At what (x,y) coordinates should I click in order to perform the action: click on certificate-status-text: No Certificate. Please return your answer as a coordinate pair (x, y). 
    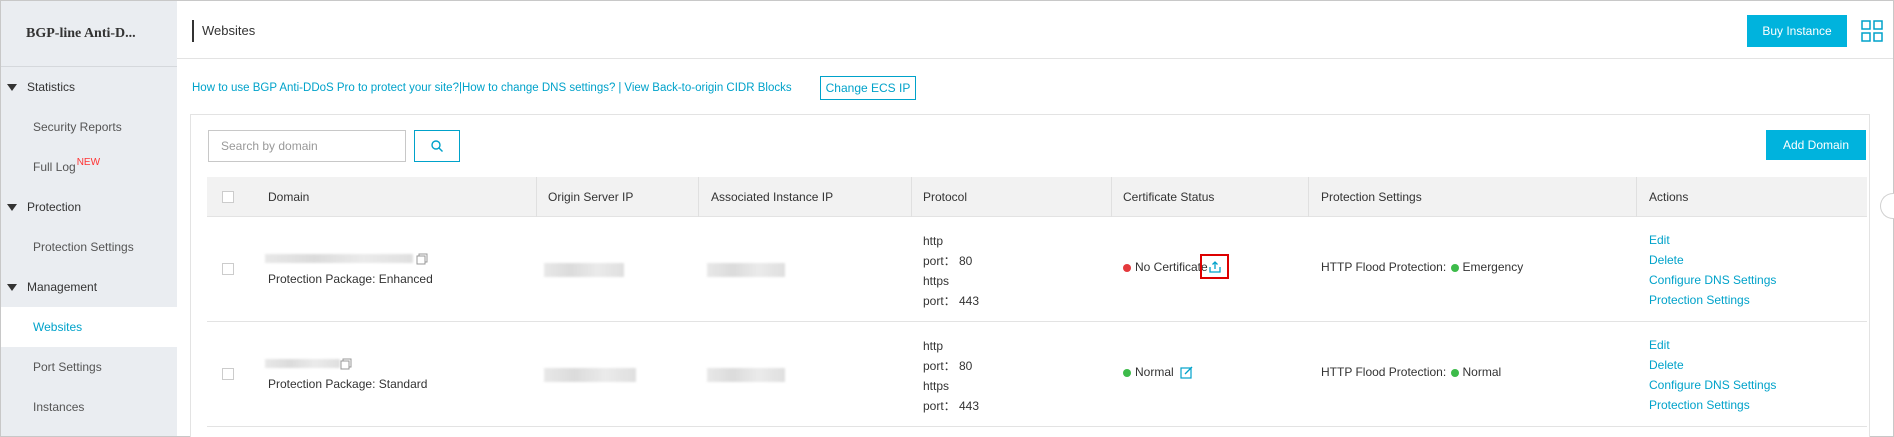
    Looking at the image, I should click on (1171, 267).